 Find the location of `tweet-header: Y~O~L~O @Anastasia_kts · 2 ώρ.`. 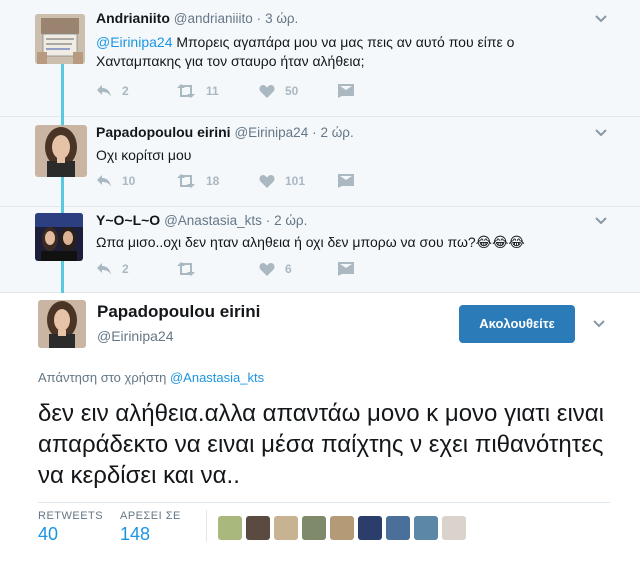

tweet-header: Y~O~L~O @Anastasia_kts · 2 ώρ. is located at coordinates (201, 220).